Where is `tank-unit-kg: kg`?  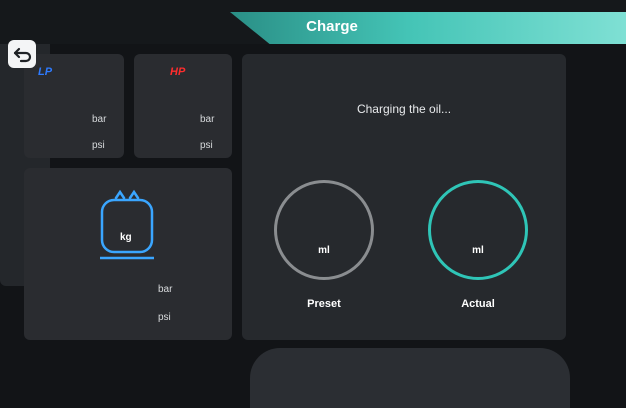
tank-unit-kg: kg is located at coordinates (126, 237).